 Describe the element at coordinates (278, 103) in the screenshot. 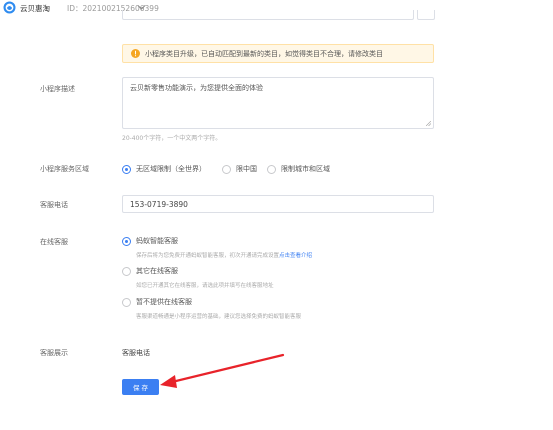

I see `description-textarea: 云贝新零售功能演示，为您提供全面的体验` at that location.